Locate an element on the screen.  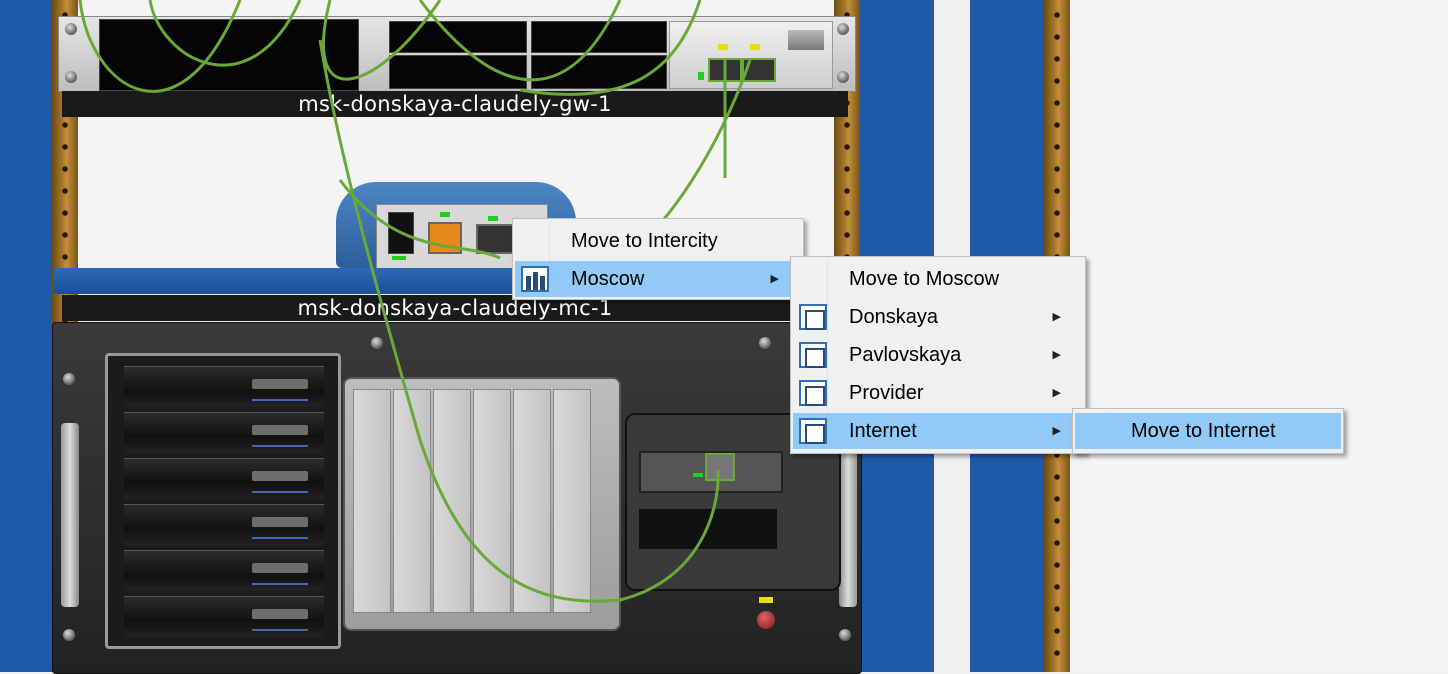
context-menu: Move to Intercity Moscow ▶ is located at coordinates (658, 259).